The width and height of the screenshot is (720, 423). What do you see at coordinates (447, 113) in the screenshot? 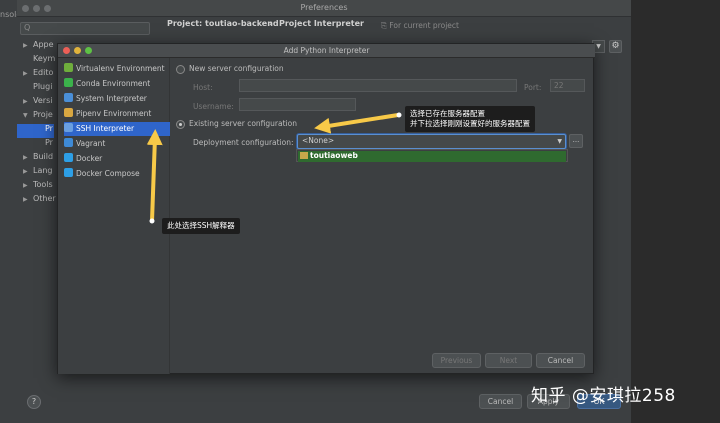
I see `callout-line-1: 选择已存在服务器配置` at bounding box center [447, 113].